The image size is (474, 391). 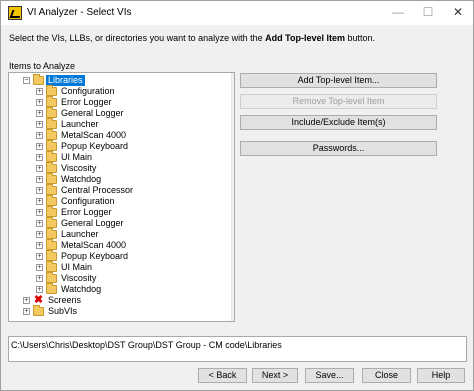 I want to click on tree-item-label: SubVIs, so click(x=63, y=311).